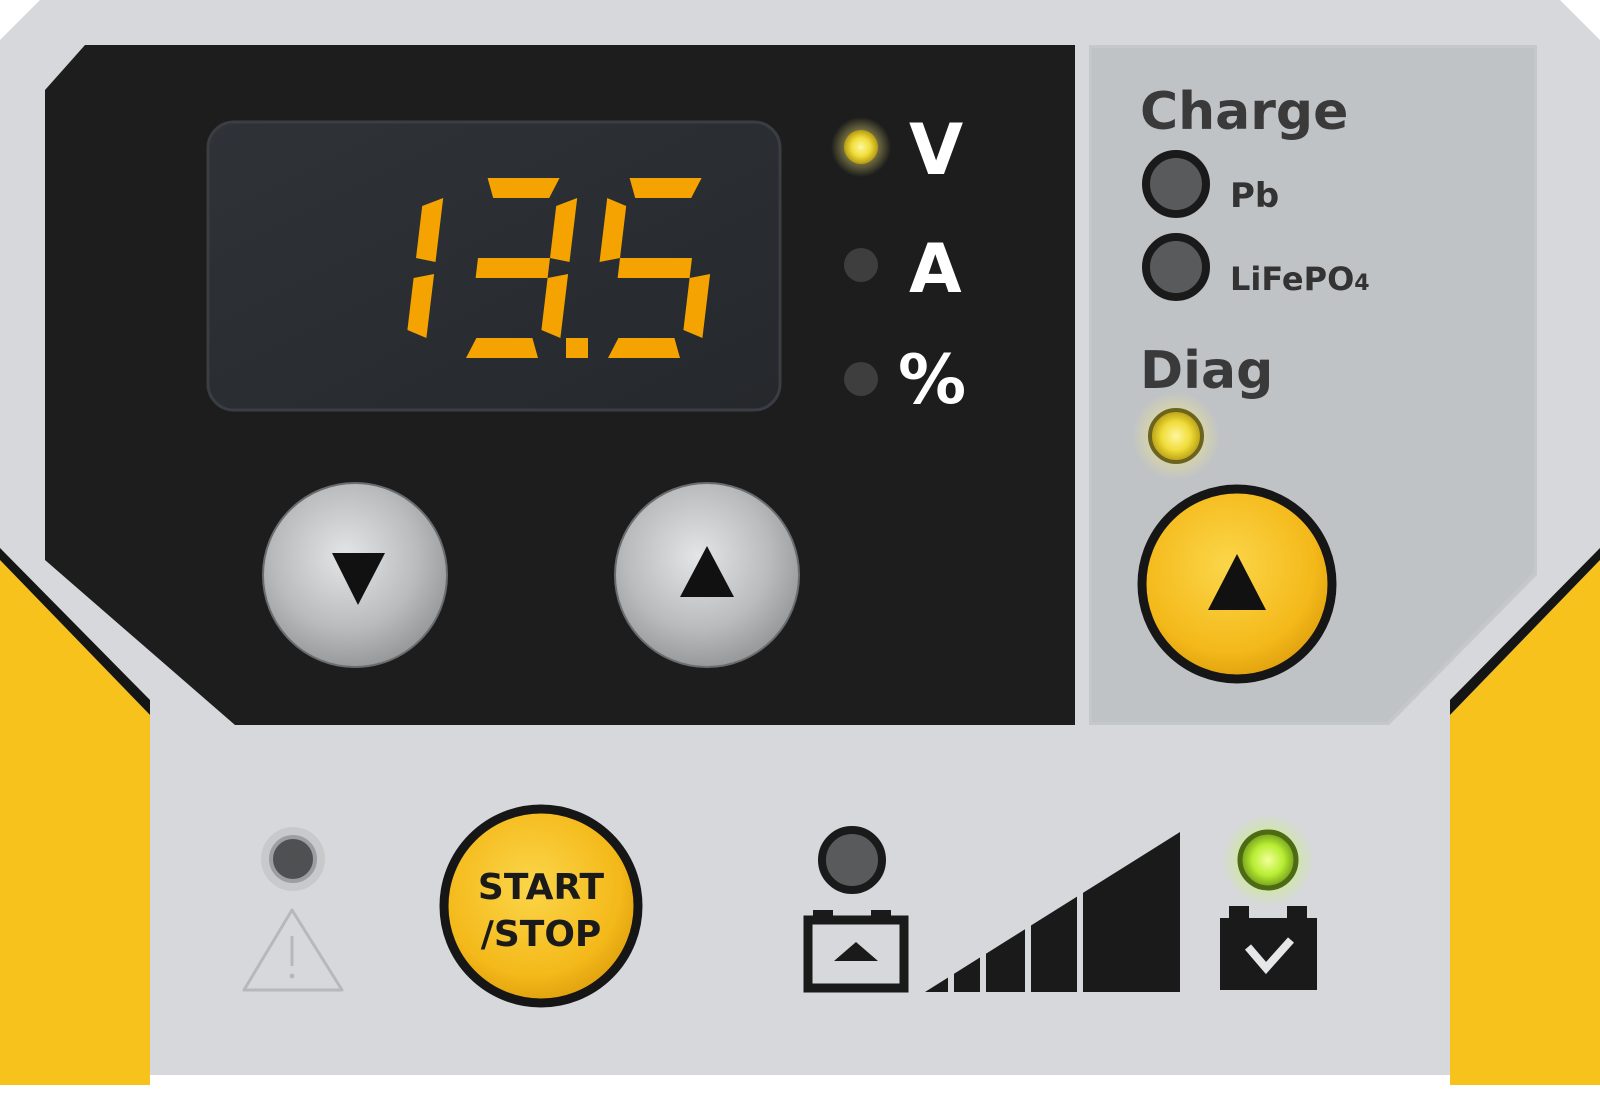 This screenshot has height=1095, width=1600. I want to click on up-button, so click(707, 575).